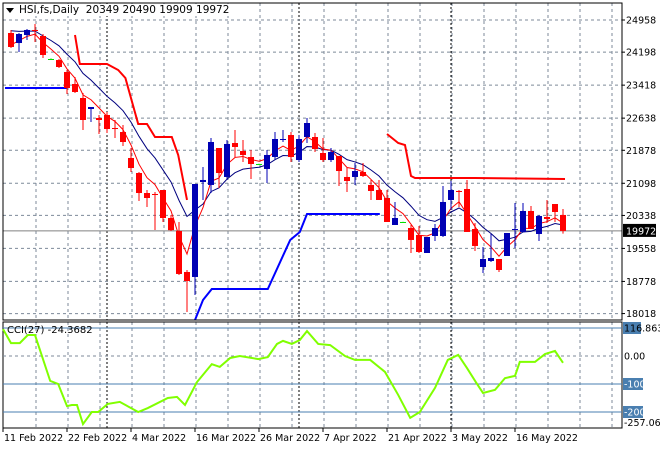 This screenshot has height=450, width=660. I want to click on cci-title: CCI(27) -24.3682, so click(50, 330).